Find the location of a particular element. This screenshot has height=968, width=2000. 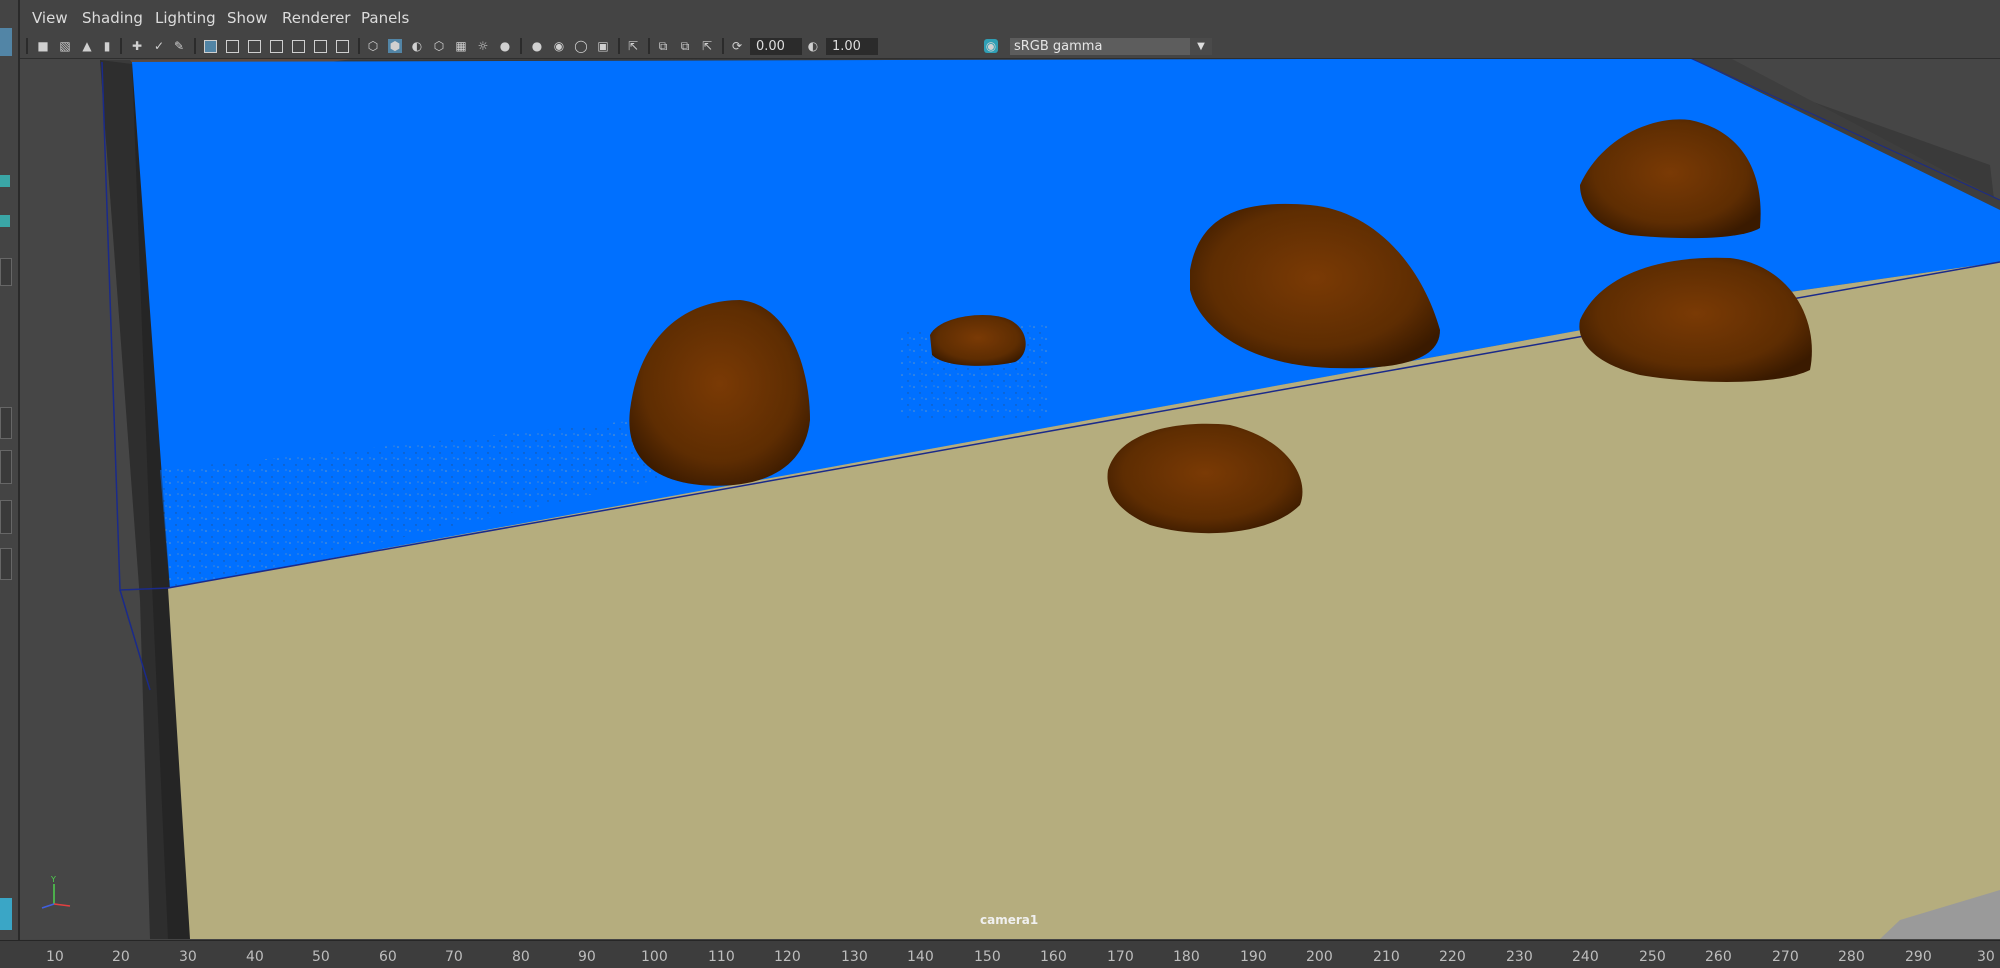

tool-rotate-button is located at coordinates (5, 221).